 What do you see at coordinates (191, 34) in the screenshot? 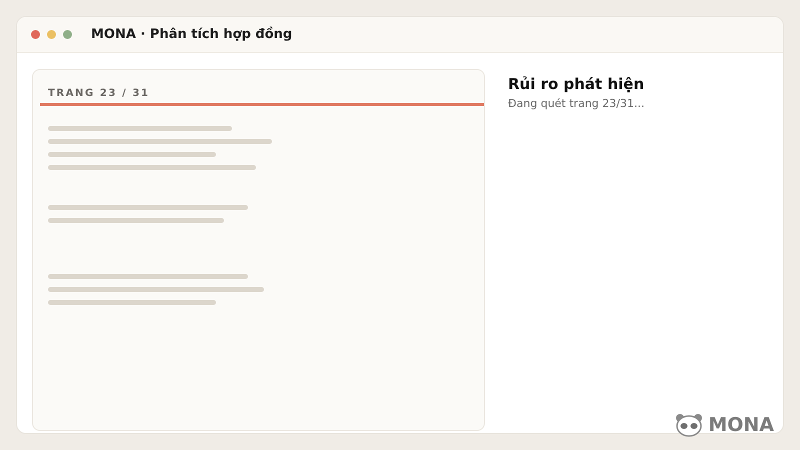
I see `window-title: MONA · Phân tích hợp đồng` at bounding box center [191, 34].